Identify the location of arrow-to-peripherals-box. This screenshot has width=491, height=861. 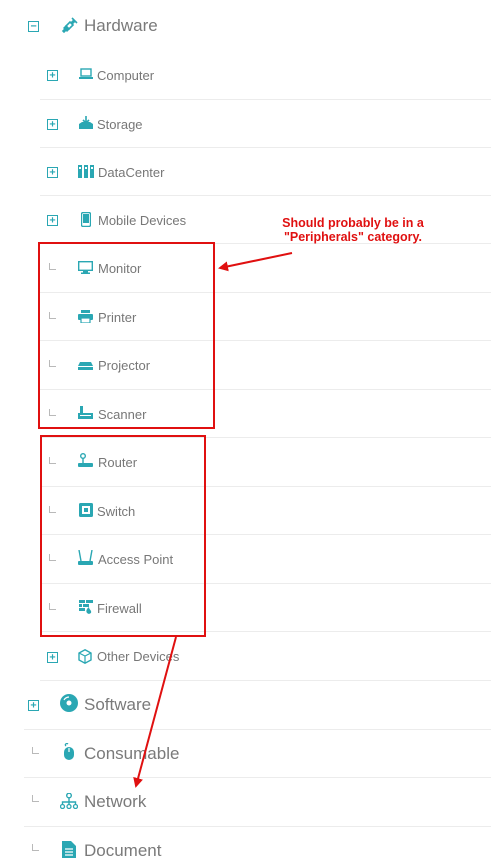
(255, 262).